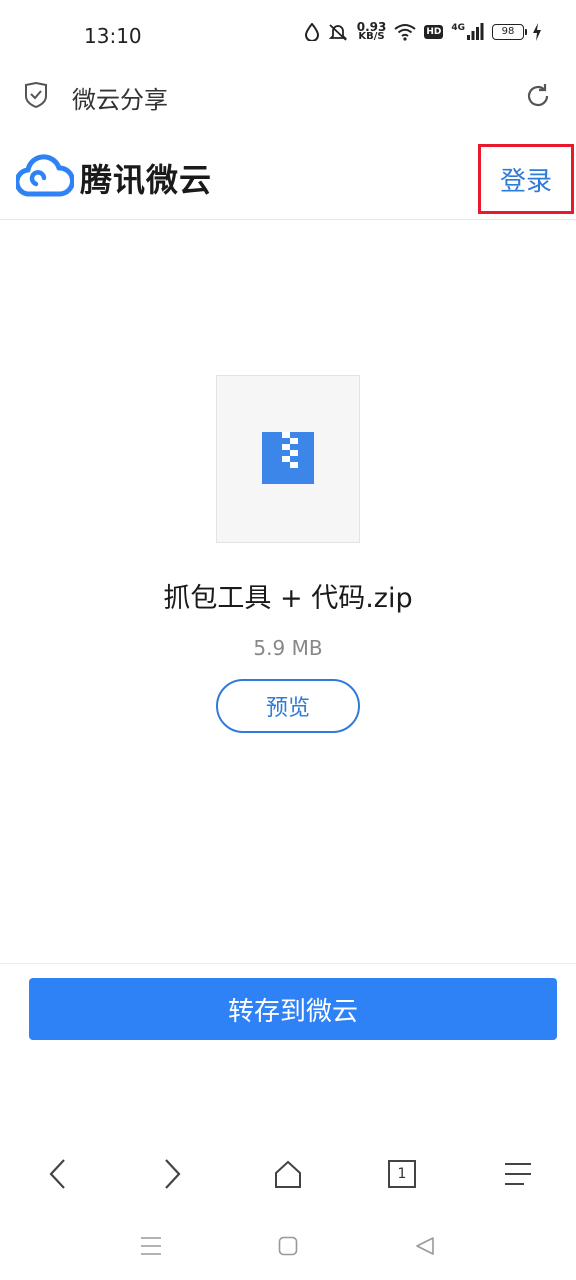  Describe the element at coordinates (288, 648) in the screenshot. I see `file-size: 5.9 MB` at that location.